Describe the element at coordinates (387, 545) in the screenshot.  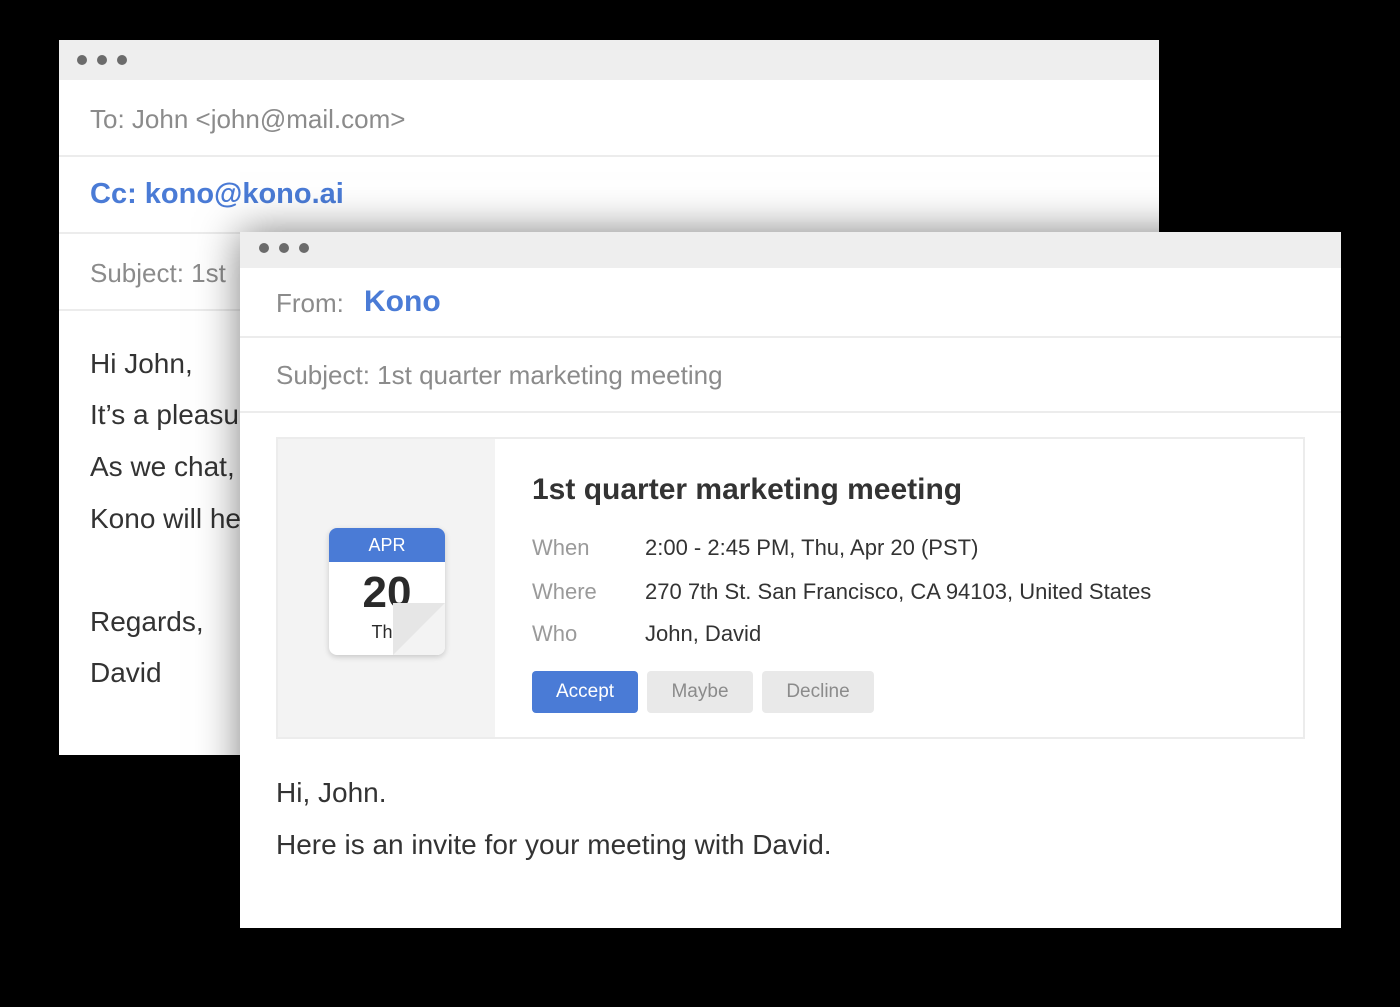
I see `calendar-month: APR` at that location.